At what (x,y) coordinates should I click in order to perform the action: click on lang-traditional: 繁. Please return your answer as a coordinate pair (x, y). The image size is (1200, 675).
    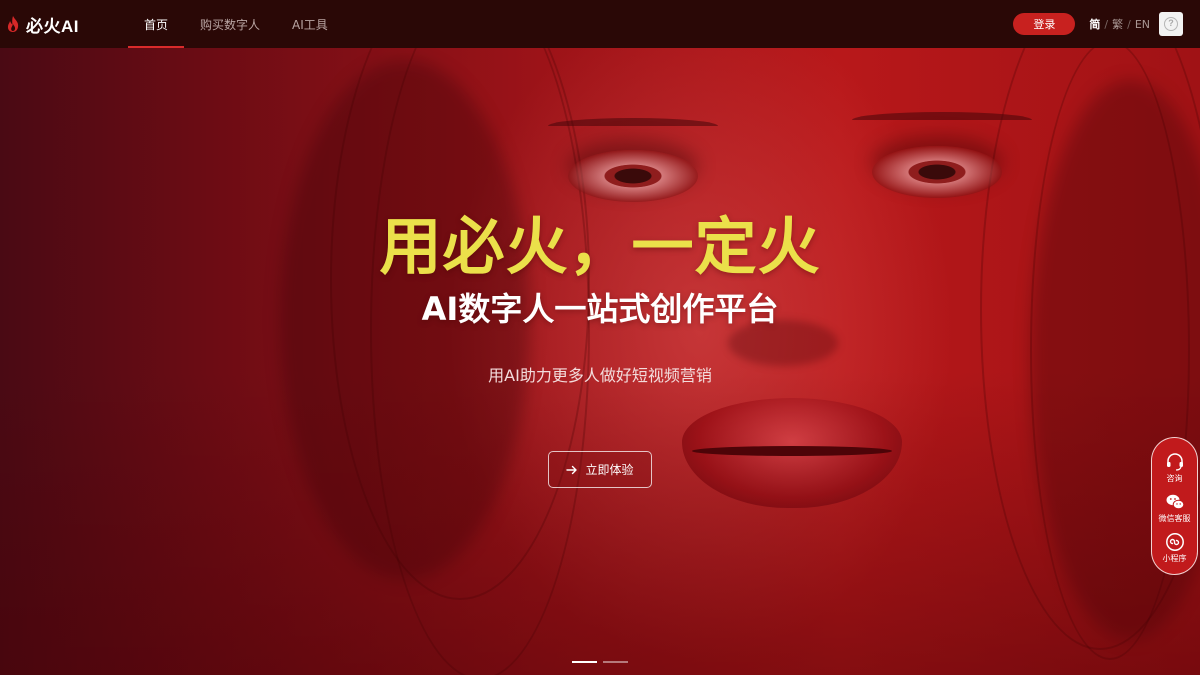
    Looking at the image, I should click on (1117, 24).